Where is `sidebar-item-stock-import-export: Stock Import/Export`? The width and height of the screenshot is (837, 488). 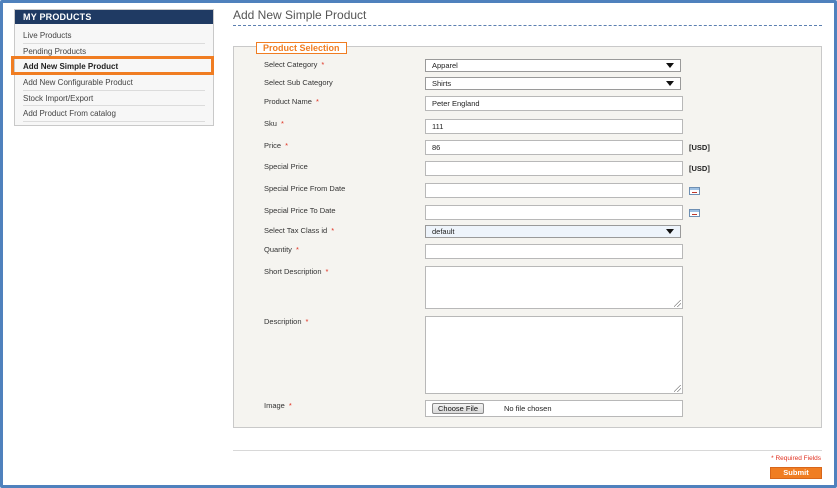 sidebar-item-stock-import-export: Stock Import/Export is located at coordinates (114, 99).